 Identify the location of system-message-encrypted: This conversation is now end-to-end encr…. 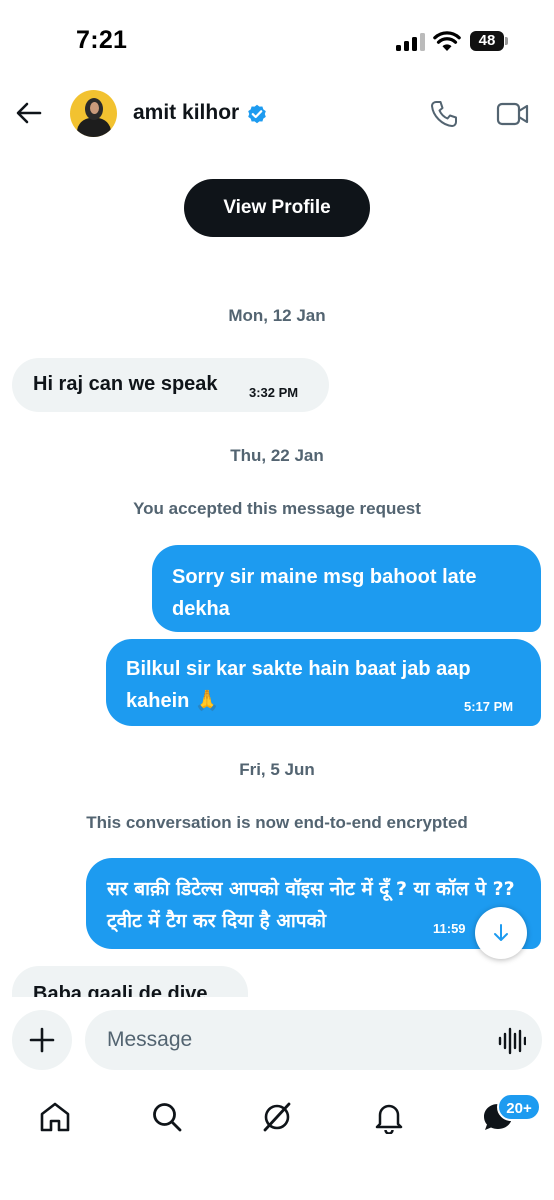
(277, 822).